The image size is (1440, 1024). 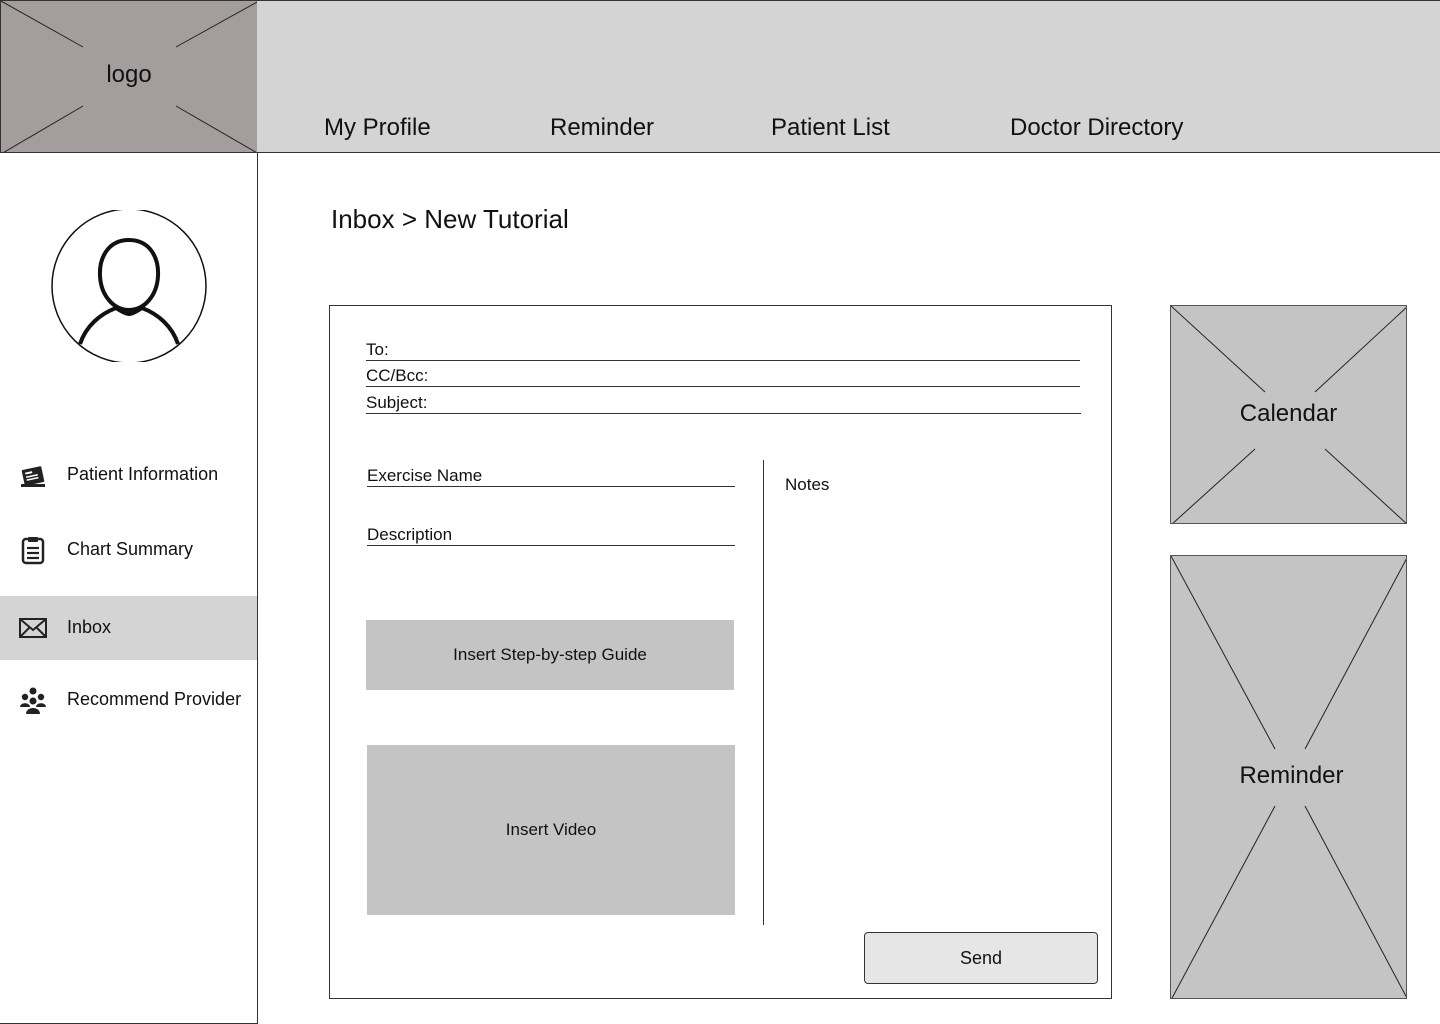 I want to click on to-field: To:, so click(x=723, y=350).